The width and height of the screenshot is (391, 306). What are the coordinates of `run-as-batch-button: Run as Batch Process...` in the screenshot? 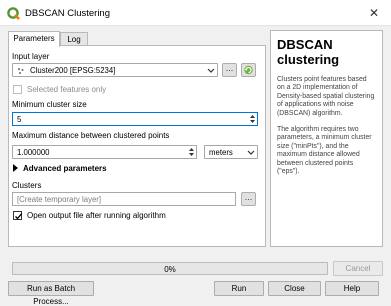 It's located at (51, 293).